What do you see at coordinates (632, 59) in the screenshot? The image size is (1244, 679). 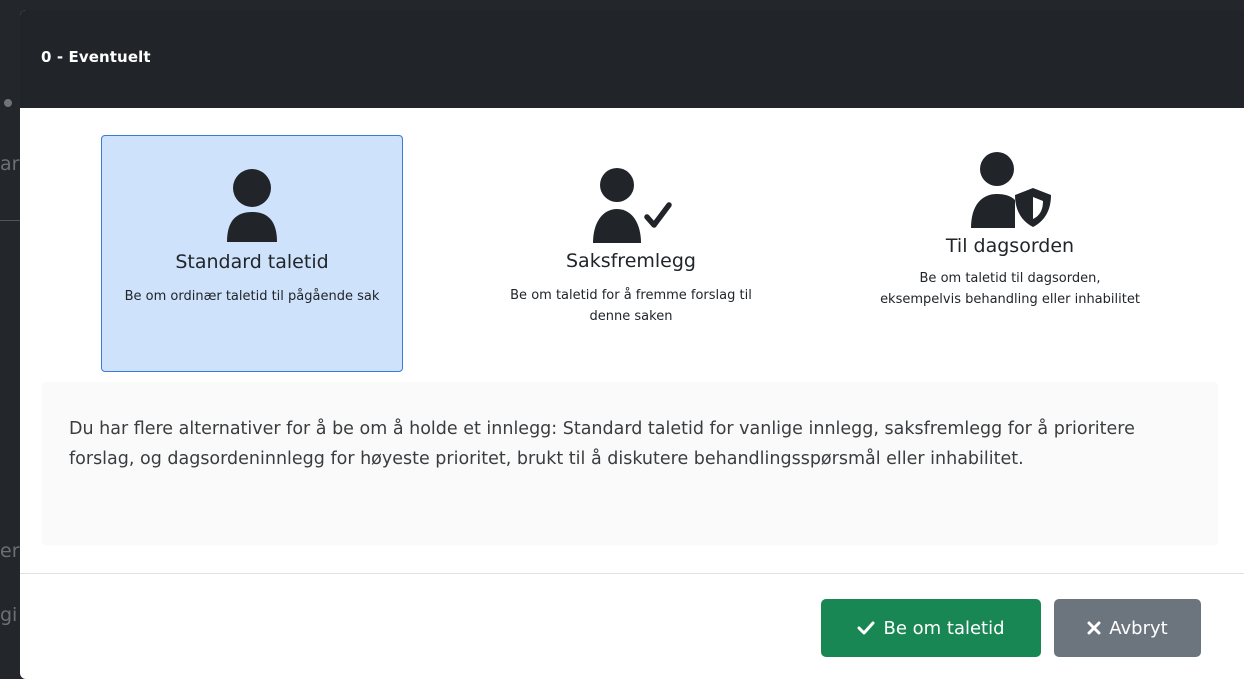 I see `modal-header: 0 - Eventuelt` at bounding box center [632, 59].